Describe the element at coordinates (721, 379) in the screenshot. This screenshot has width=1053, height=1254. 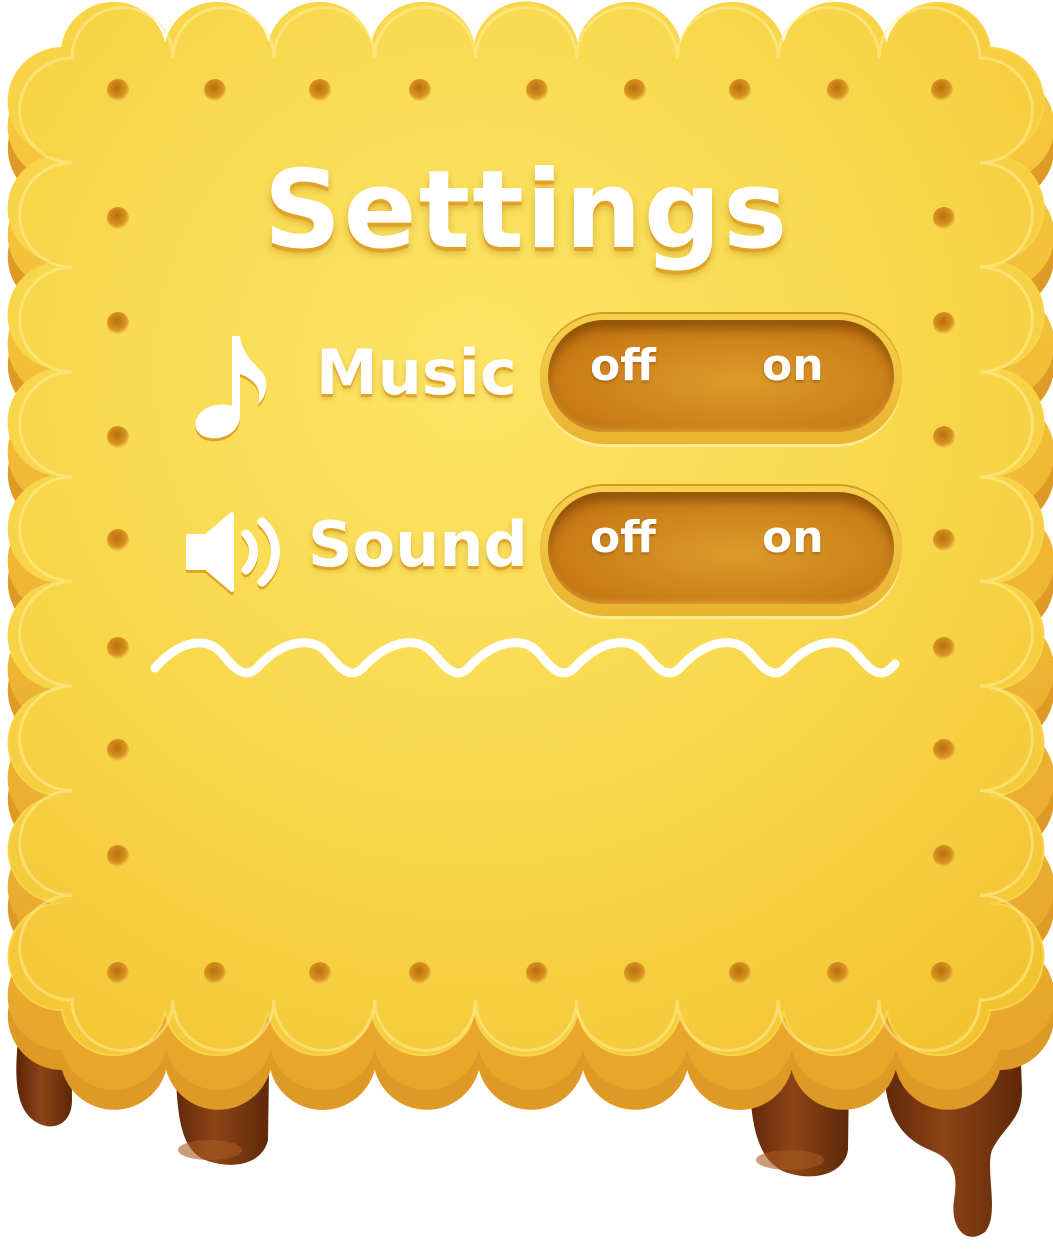
I see `music-toggle: off on` at that location.